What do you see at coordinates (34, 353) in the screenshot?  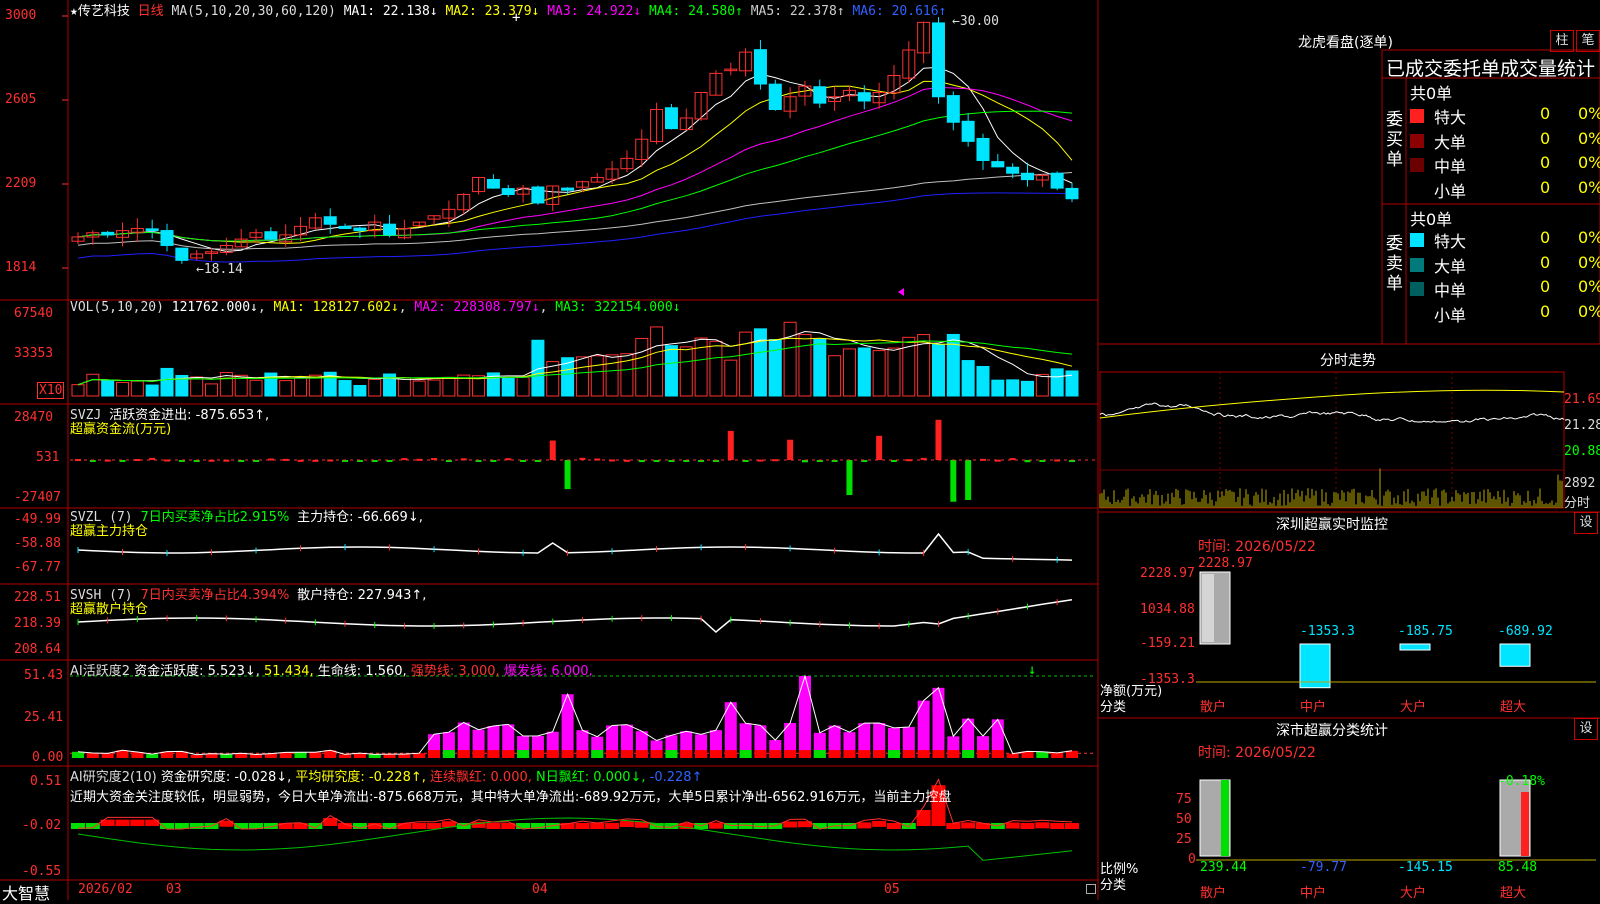 I see `vol-axis-mid: 33353` at bounding box center [34, 353].